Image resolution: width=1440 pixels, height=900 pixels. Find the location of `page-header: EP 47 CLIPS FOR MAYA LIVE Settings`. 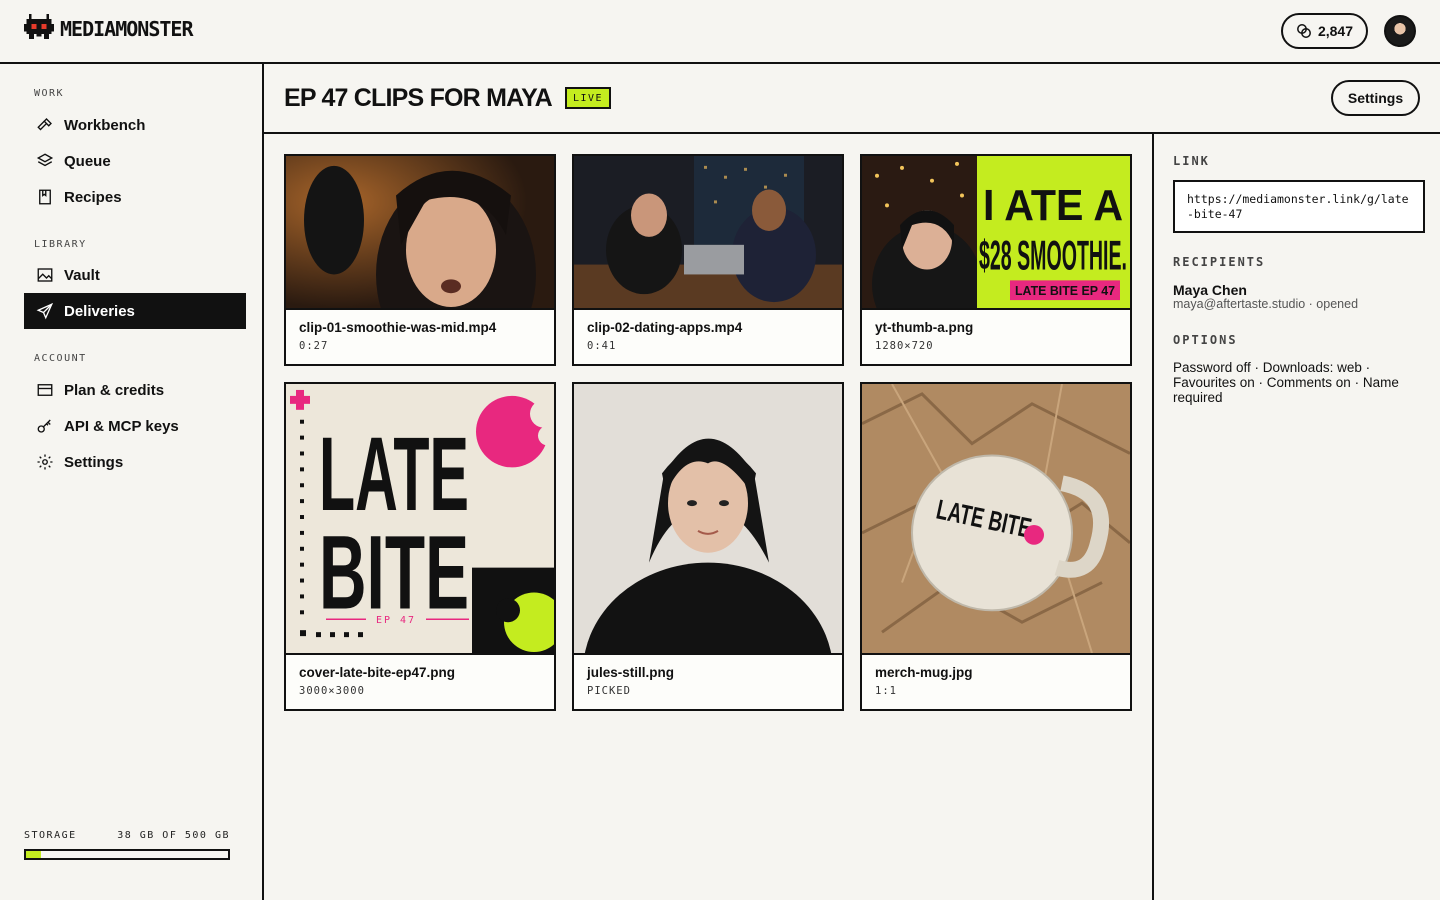

page-header: EP 47 CLIPS FOR MAYA LIVE Settings is located at coordinates (852, 99).